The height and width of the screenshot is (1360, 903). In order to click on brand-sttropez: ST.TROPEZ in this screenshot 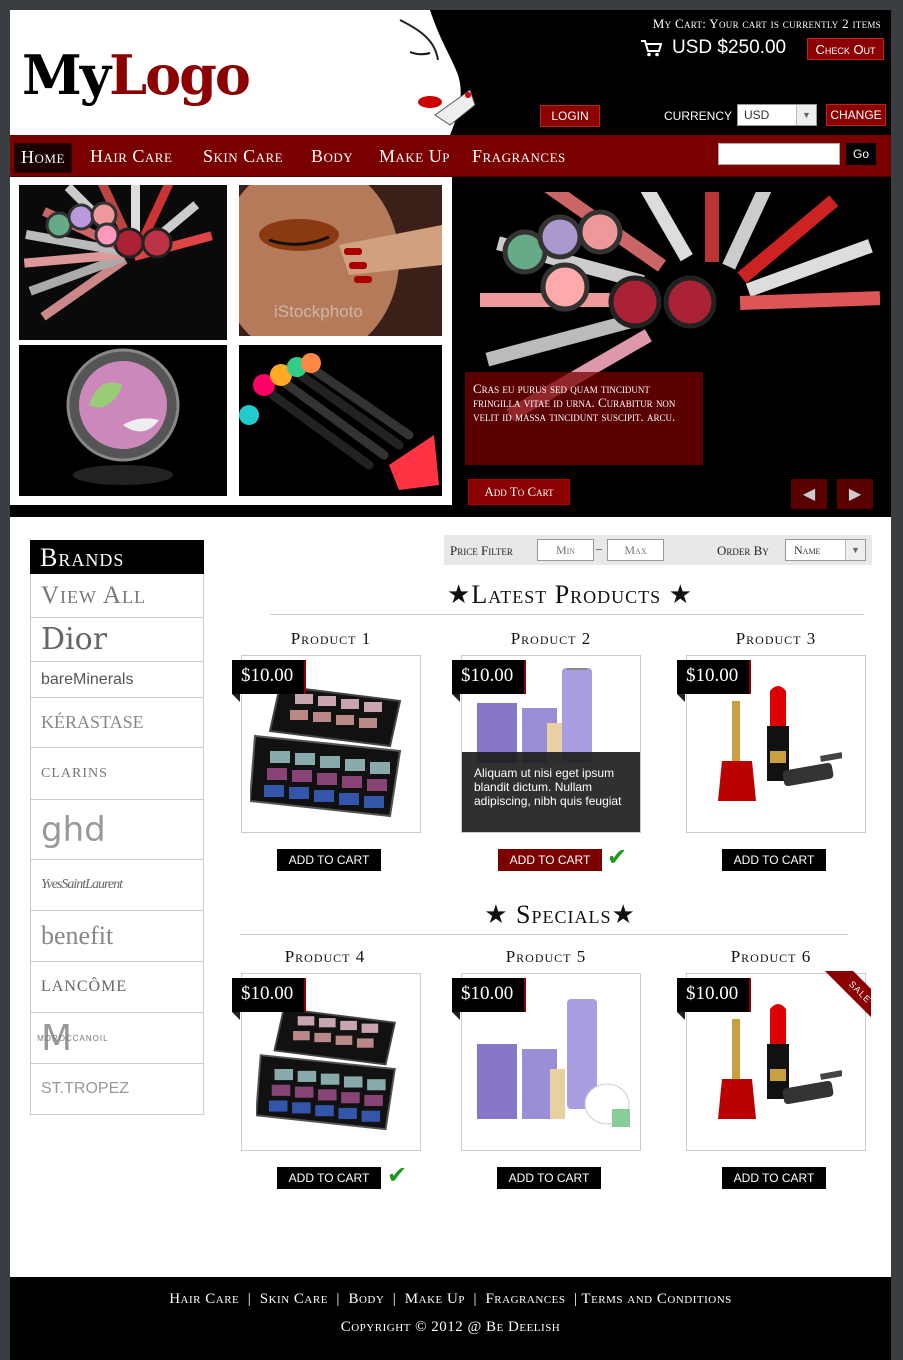, I will do `click(117, 1089)`.